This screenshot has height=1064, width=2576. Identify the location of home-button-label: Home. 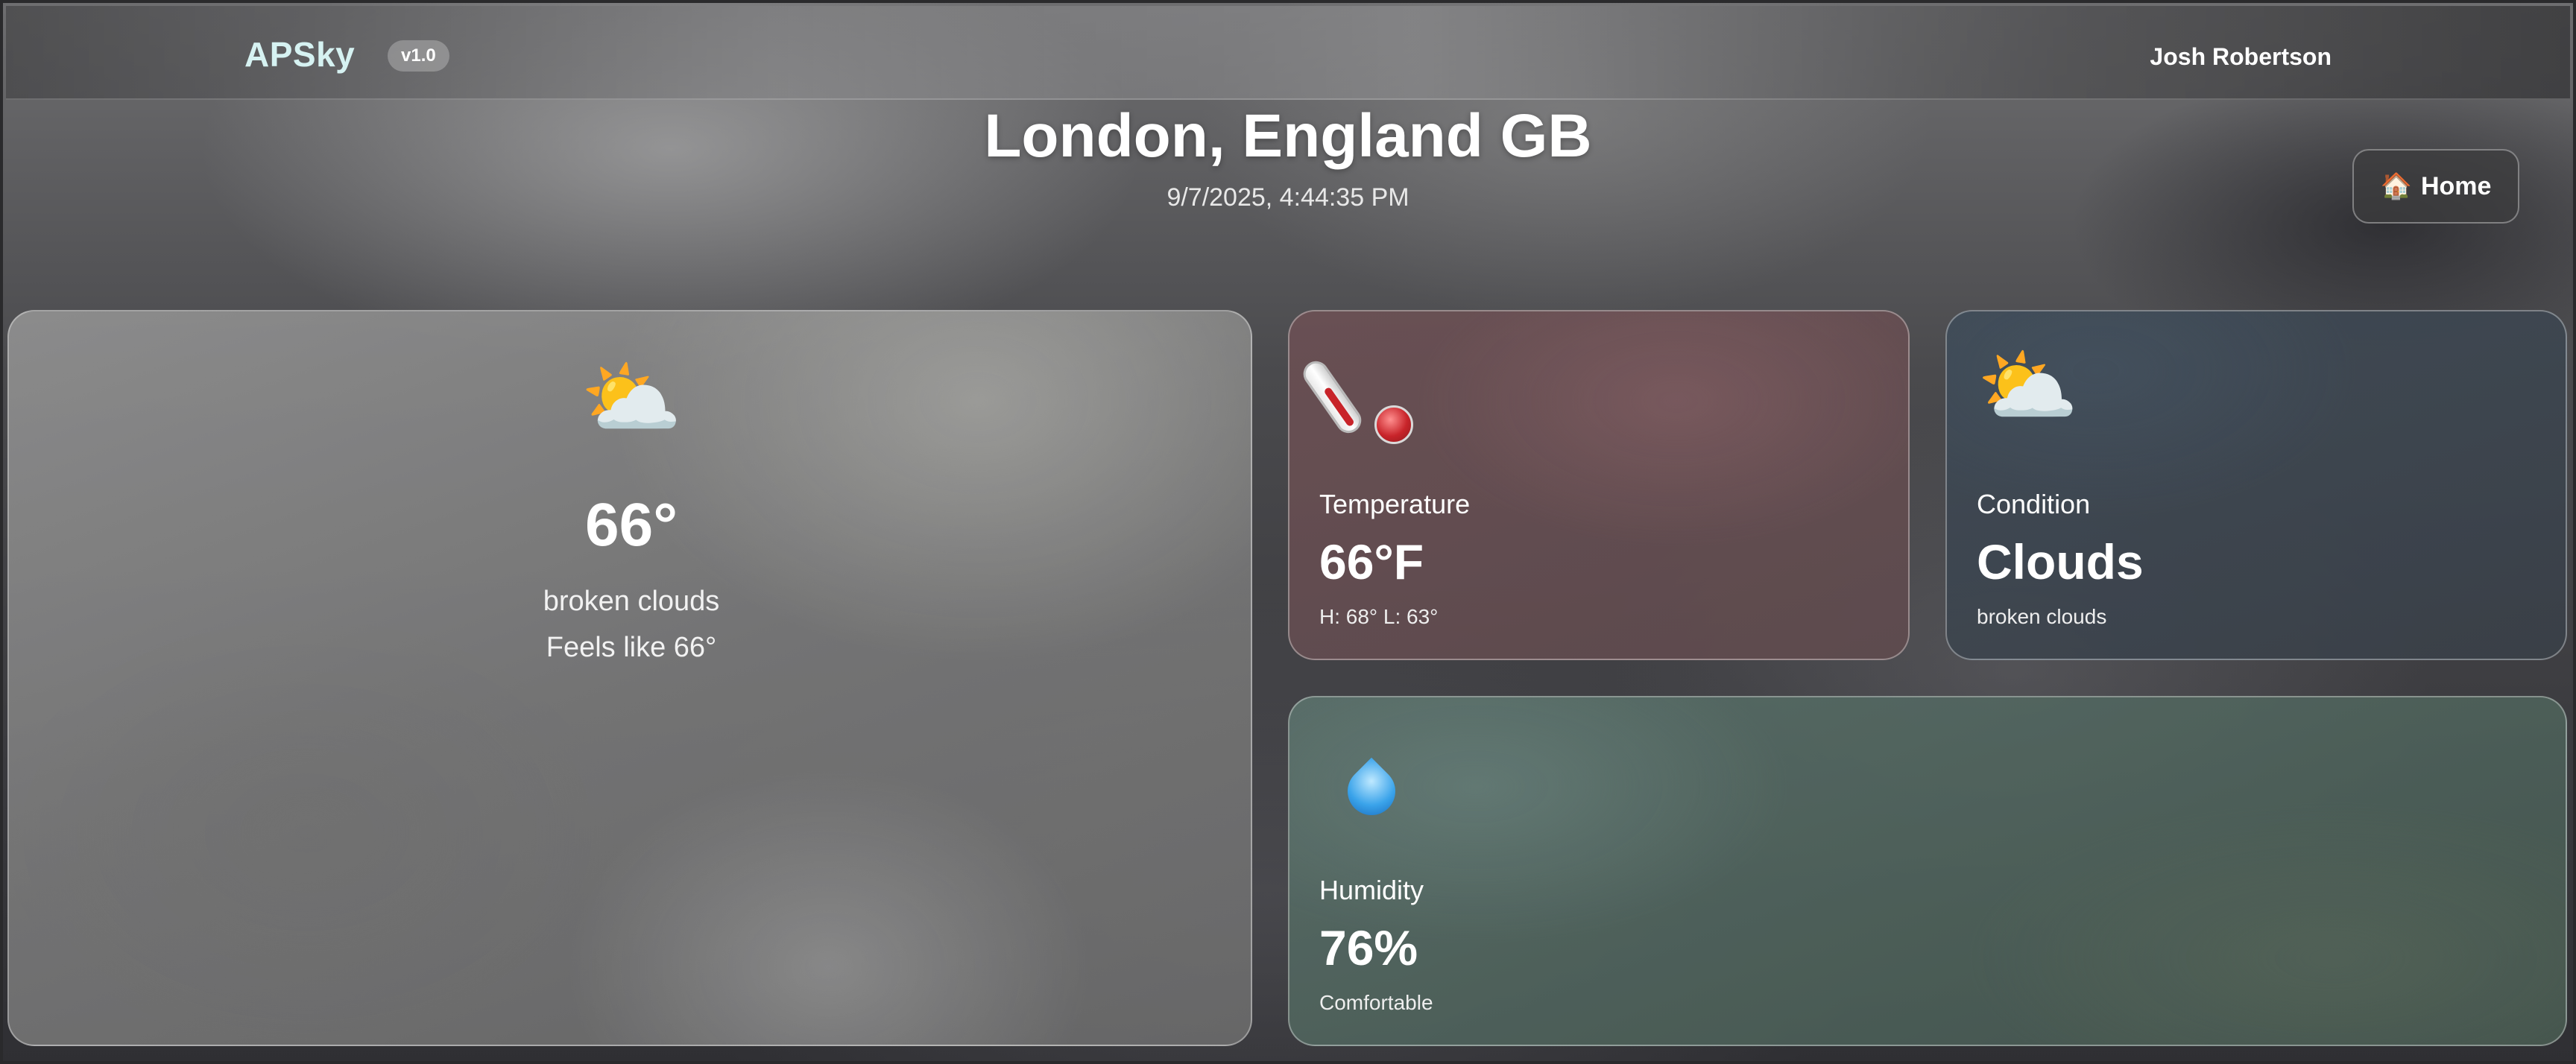
(2456, 185).